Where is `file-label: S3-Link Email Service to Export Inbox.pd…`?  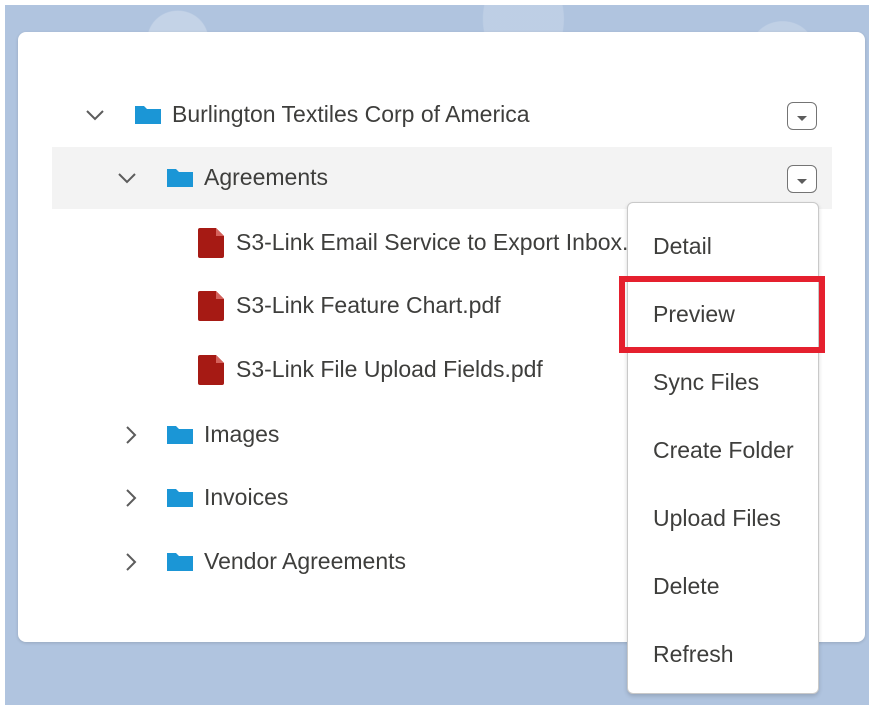
file-label: S3-Link Email Service to Export Inbox.pd… is located at coordinates (432, 242).